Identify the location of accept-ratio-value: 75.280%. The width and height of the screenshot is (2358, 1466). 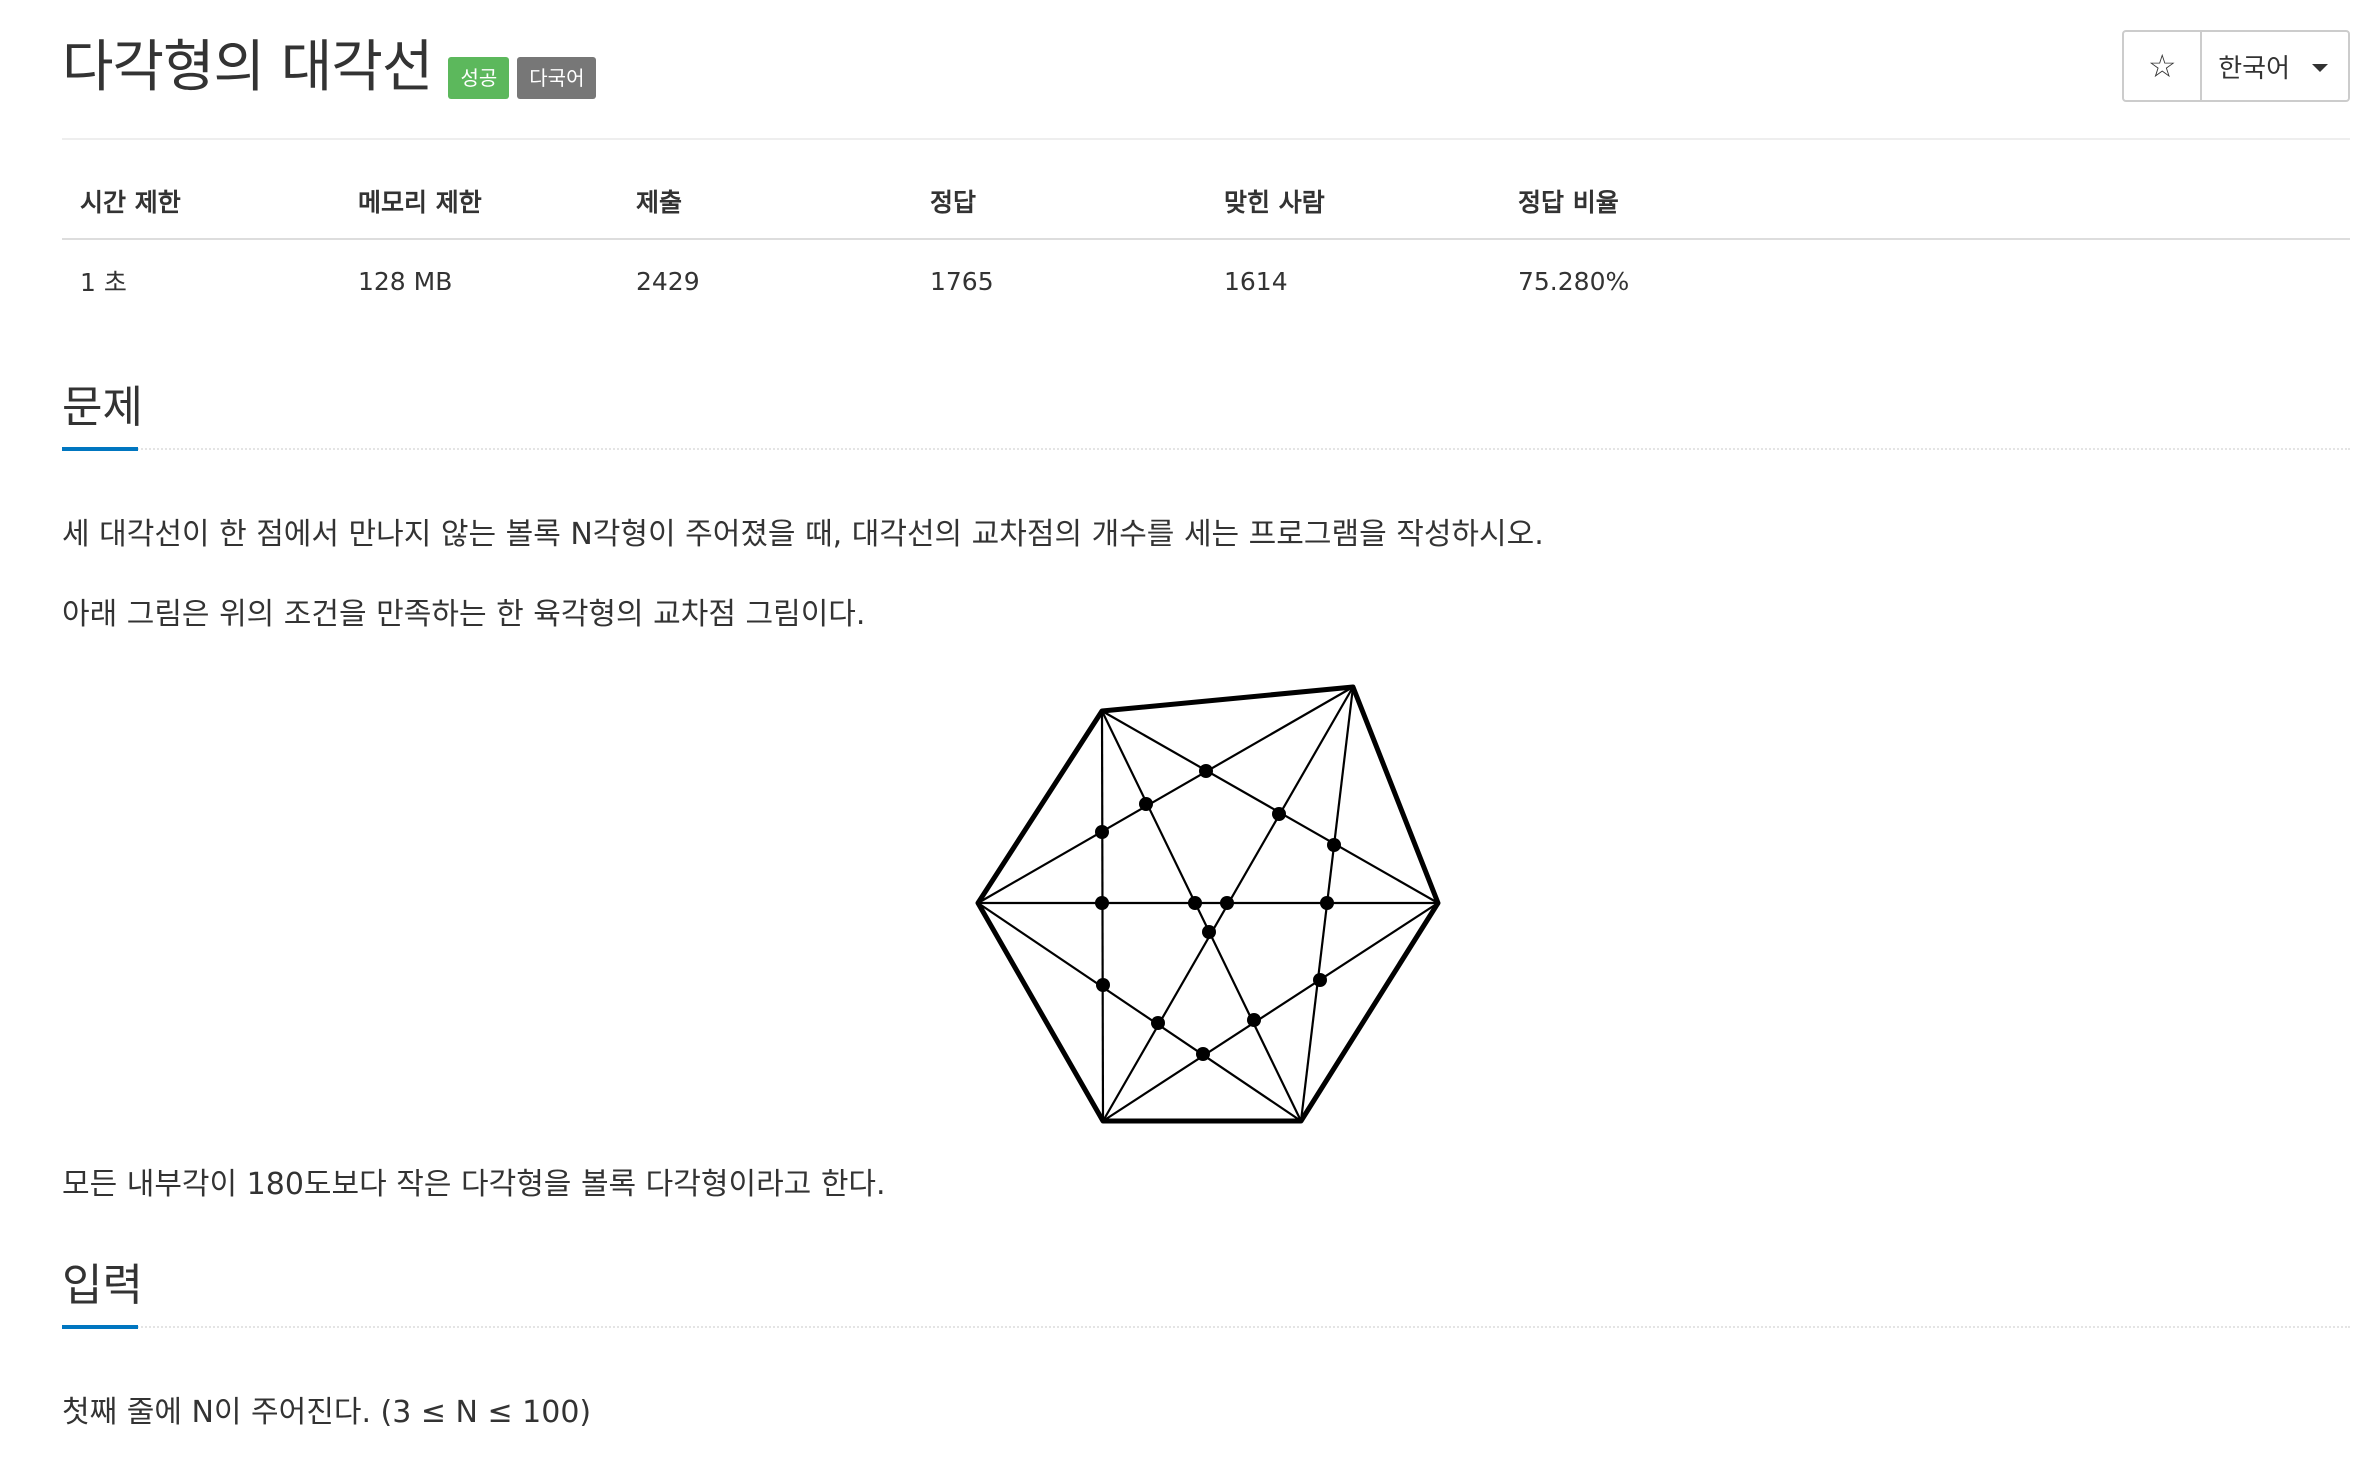
(1574, 281).